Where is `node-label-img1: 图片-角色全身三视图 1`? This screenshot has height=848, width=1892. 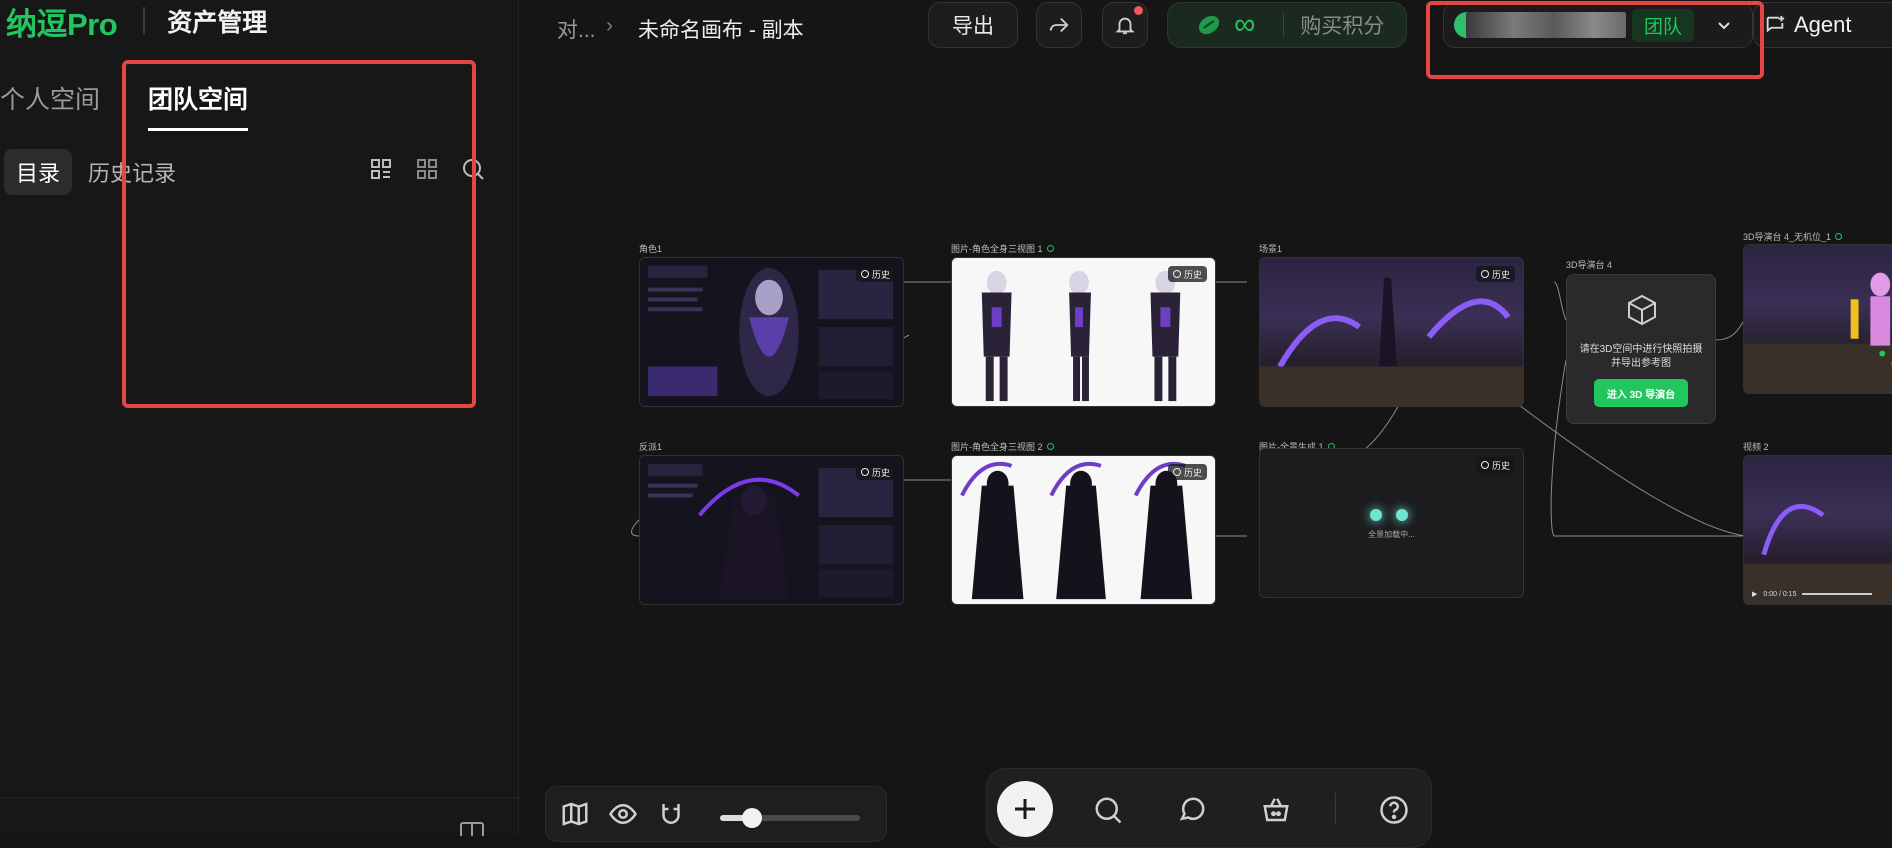
node-label-img1: 图片-角色全身三视图 1 is located at coordinates (1002, 248).